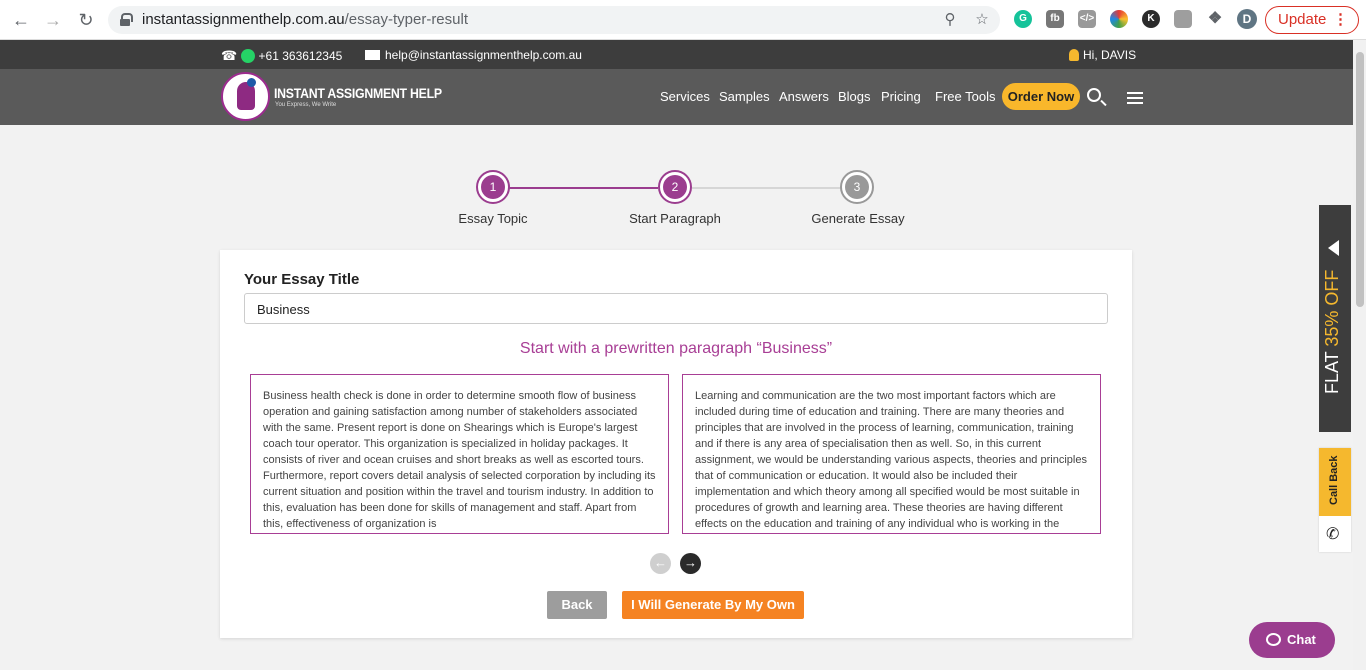 The image size is (1366, 670). I want to click on step-2-indicator: 2, so click(675, 187).